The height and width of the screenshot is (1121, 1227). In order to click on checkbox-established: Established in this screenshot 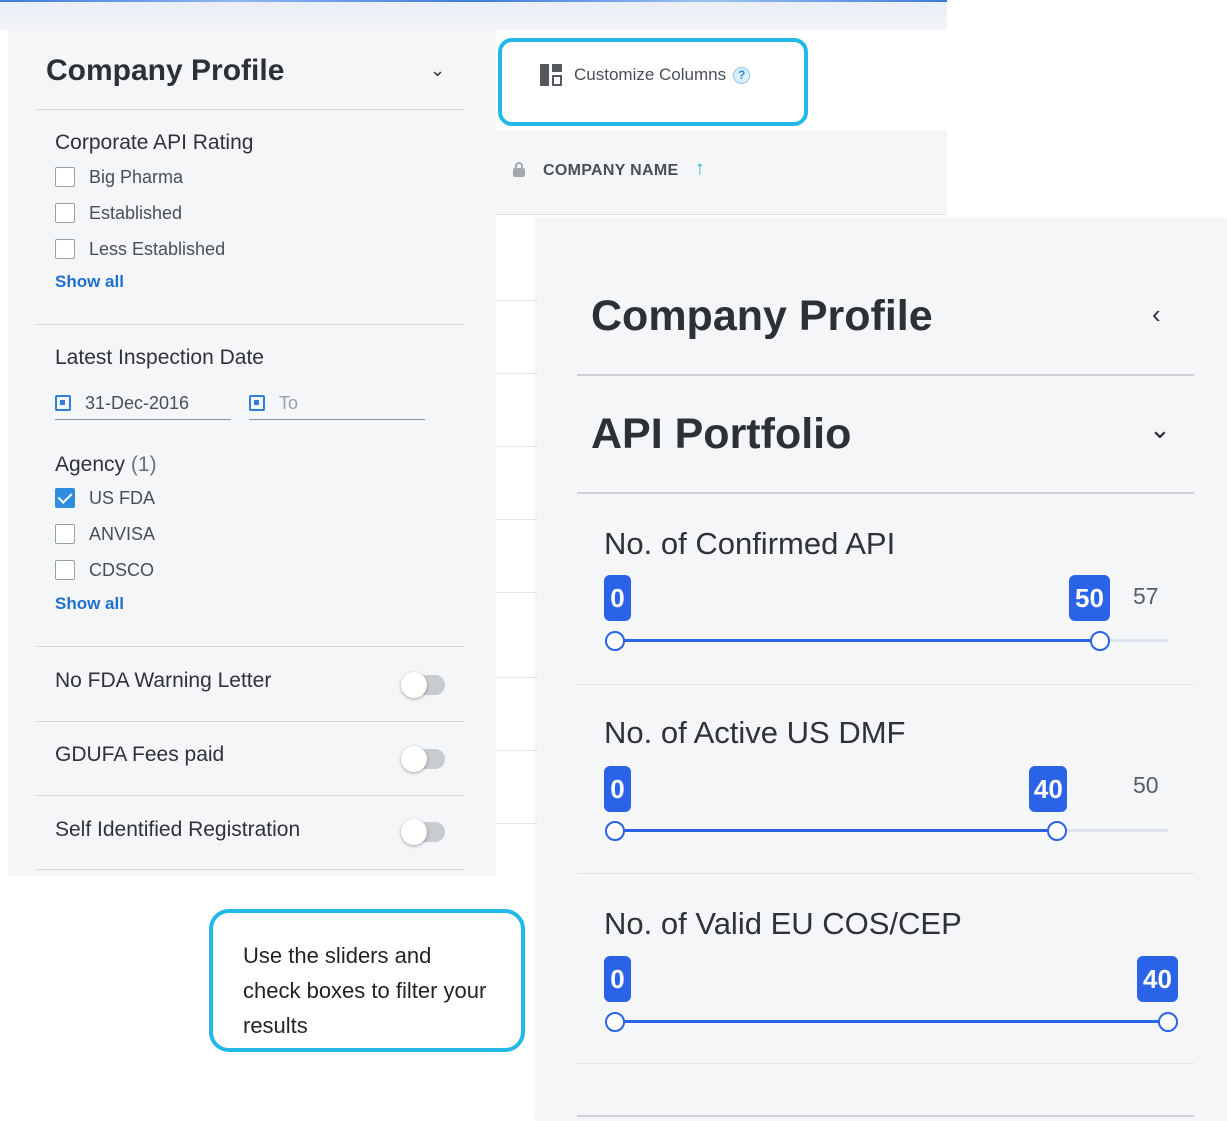, I will do `click(118, 213)`.